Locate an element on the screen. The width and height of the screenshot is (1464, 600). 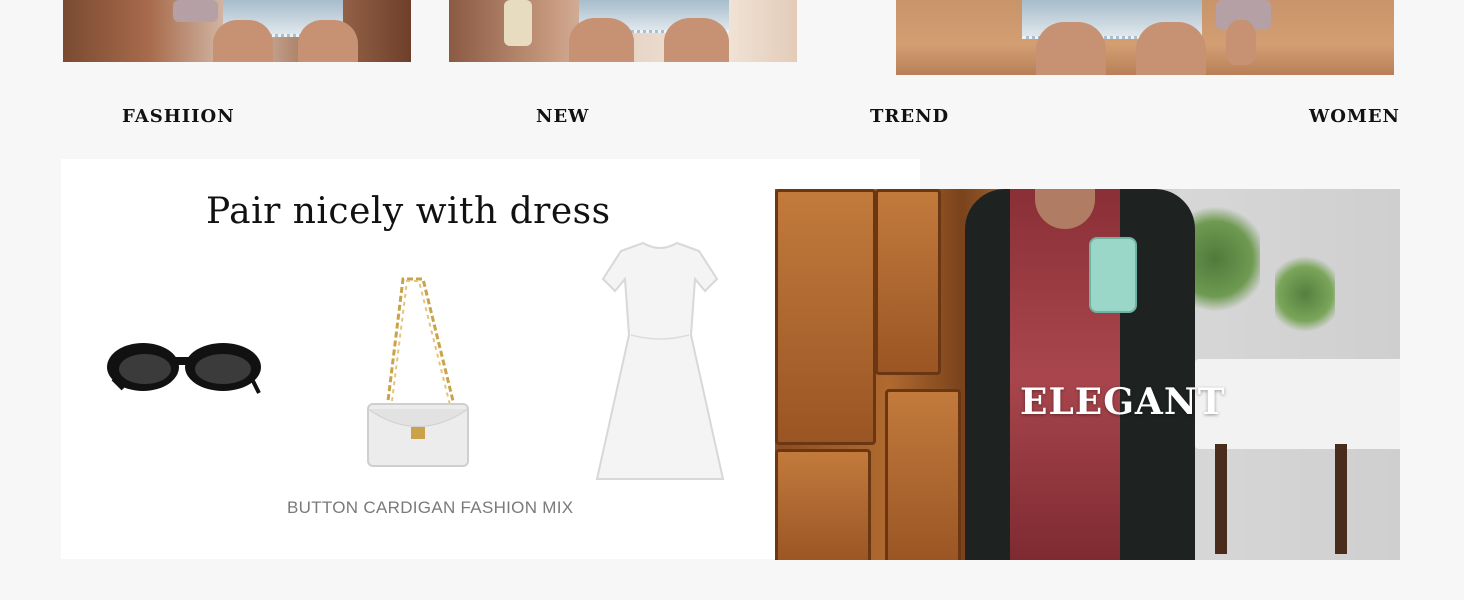
handbag-icon is located at coordinates (420, 369).